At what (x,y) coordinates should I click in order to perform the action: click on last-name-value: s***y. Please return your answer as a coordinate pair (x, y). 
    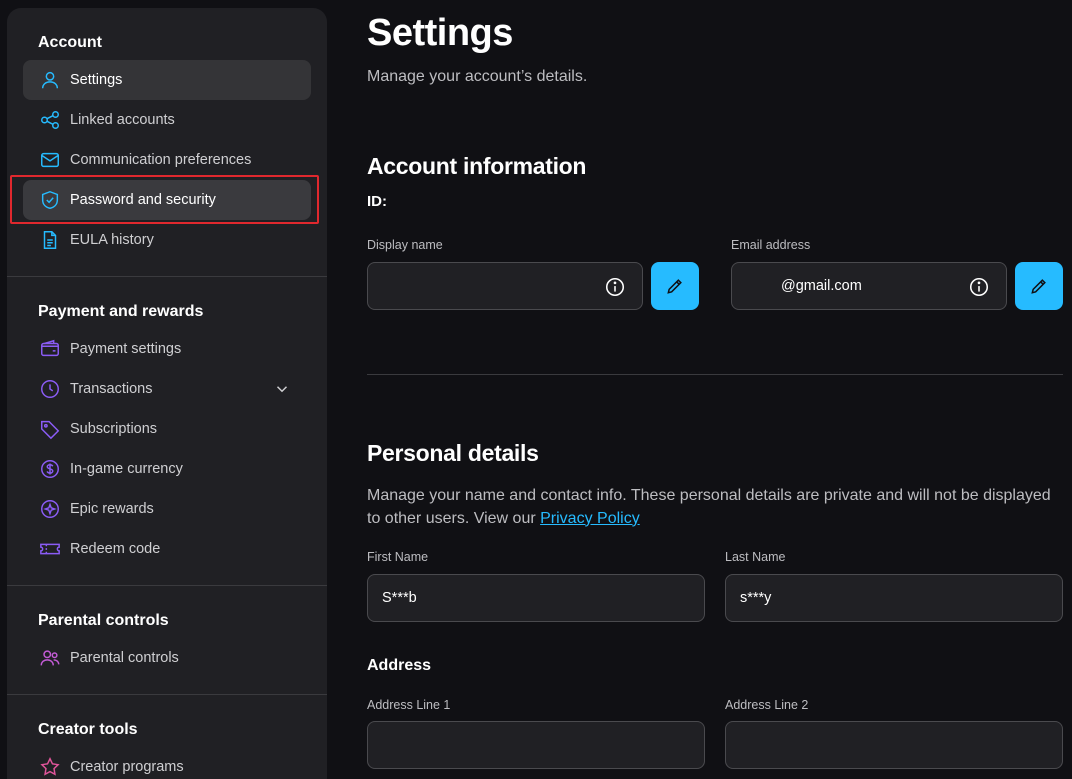
    Looking at the image, I should click on (756, 598).